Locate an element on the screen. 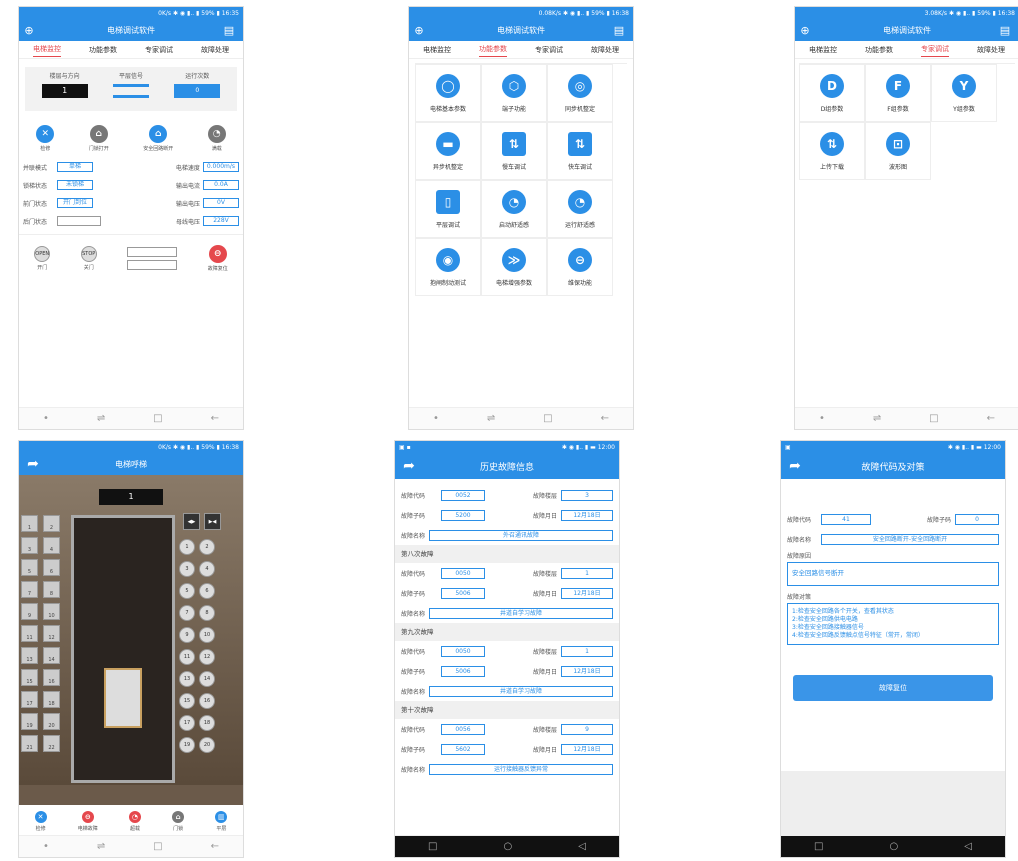 This screenshot has width=1018, height=861. car-call-button: 18 is located at coordinates (51, 699).